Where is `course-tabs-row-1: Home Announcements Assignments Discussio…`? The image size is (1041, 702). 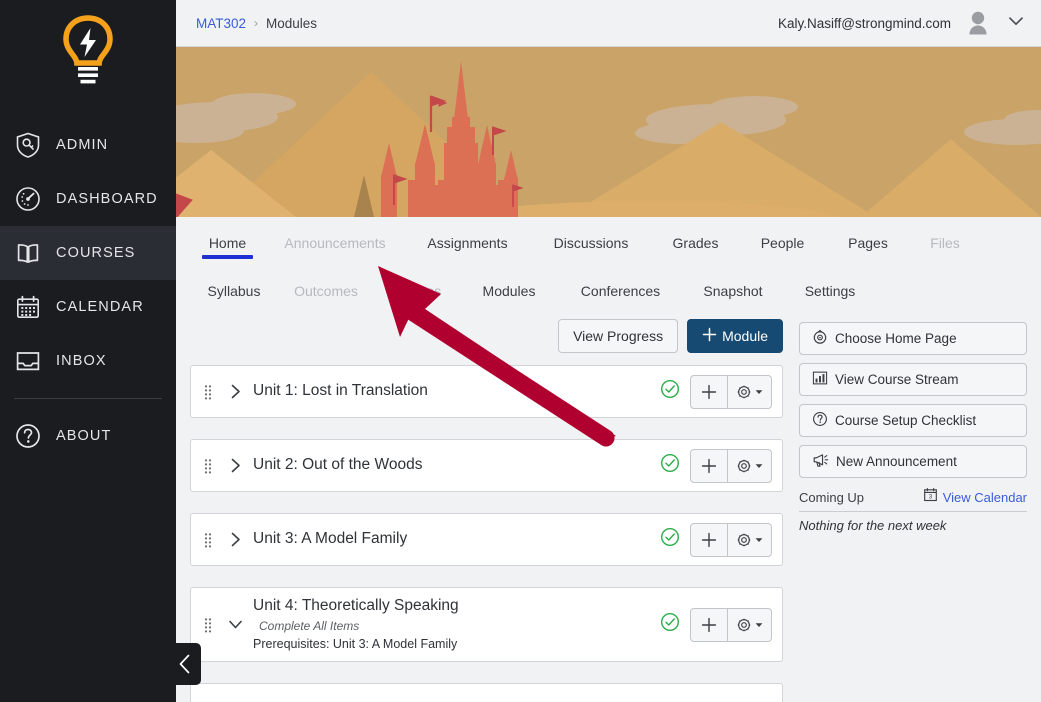 course-tabs-row-1: Home Announcements Assignments Discussio… is located at coordinates (608, 245).